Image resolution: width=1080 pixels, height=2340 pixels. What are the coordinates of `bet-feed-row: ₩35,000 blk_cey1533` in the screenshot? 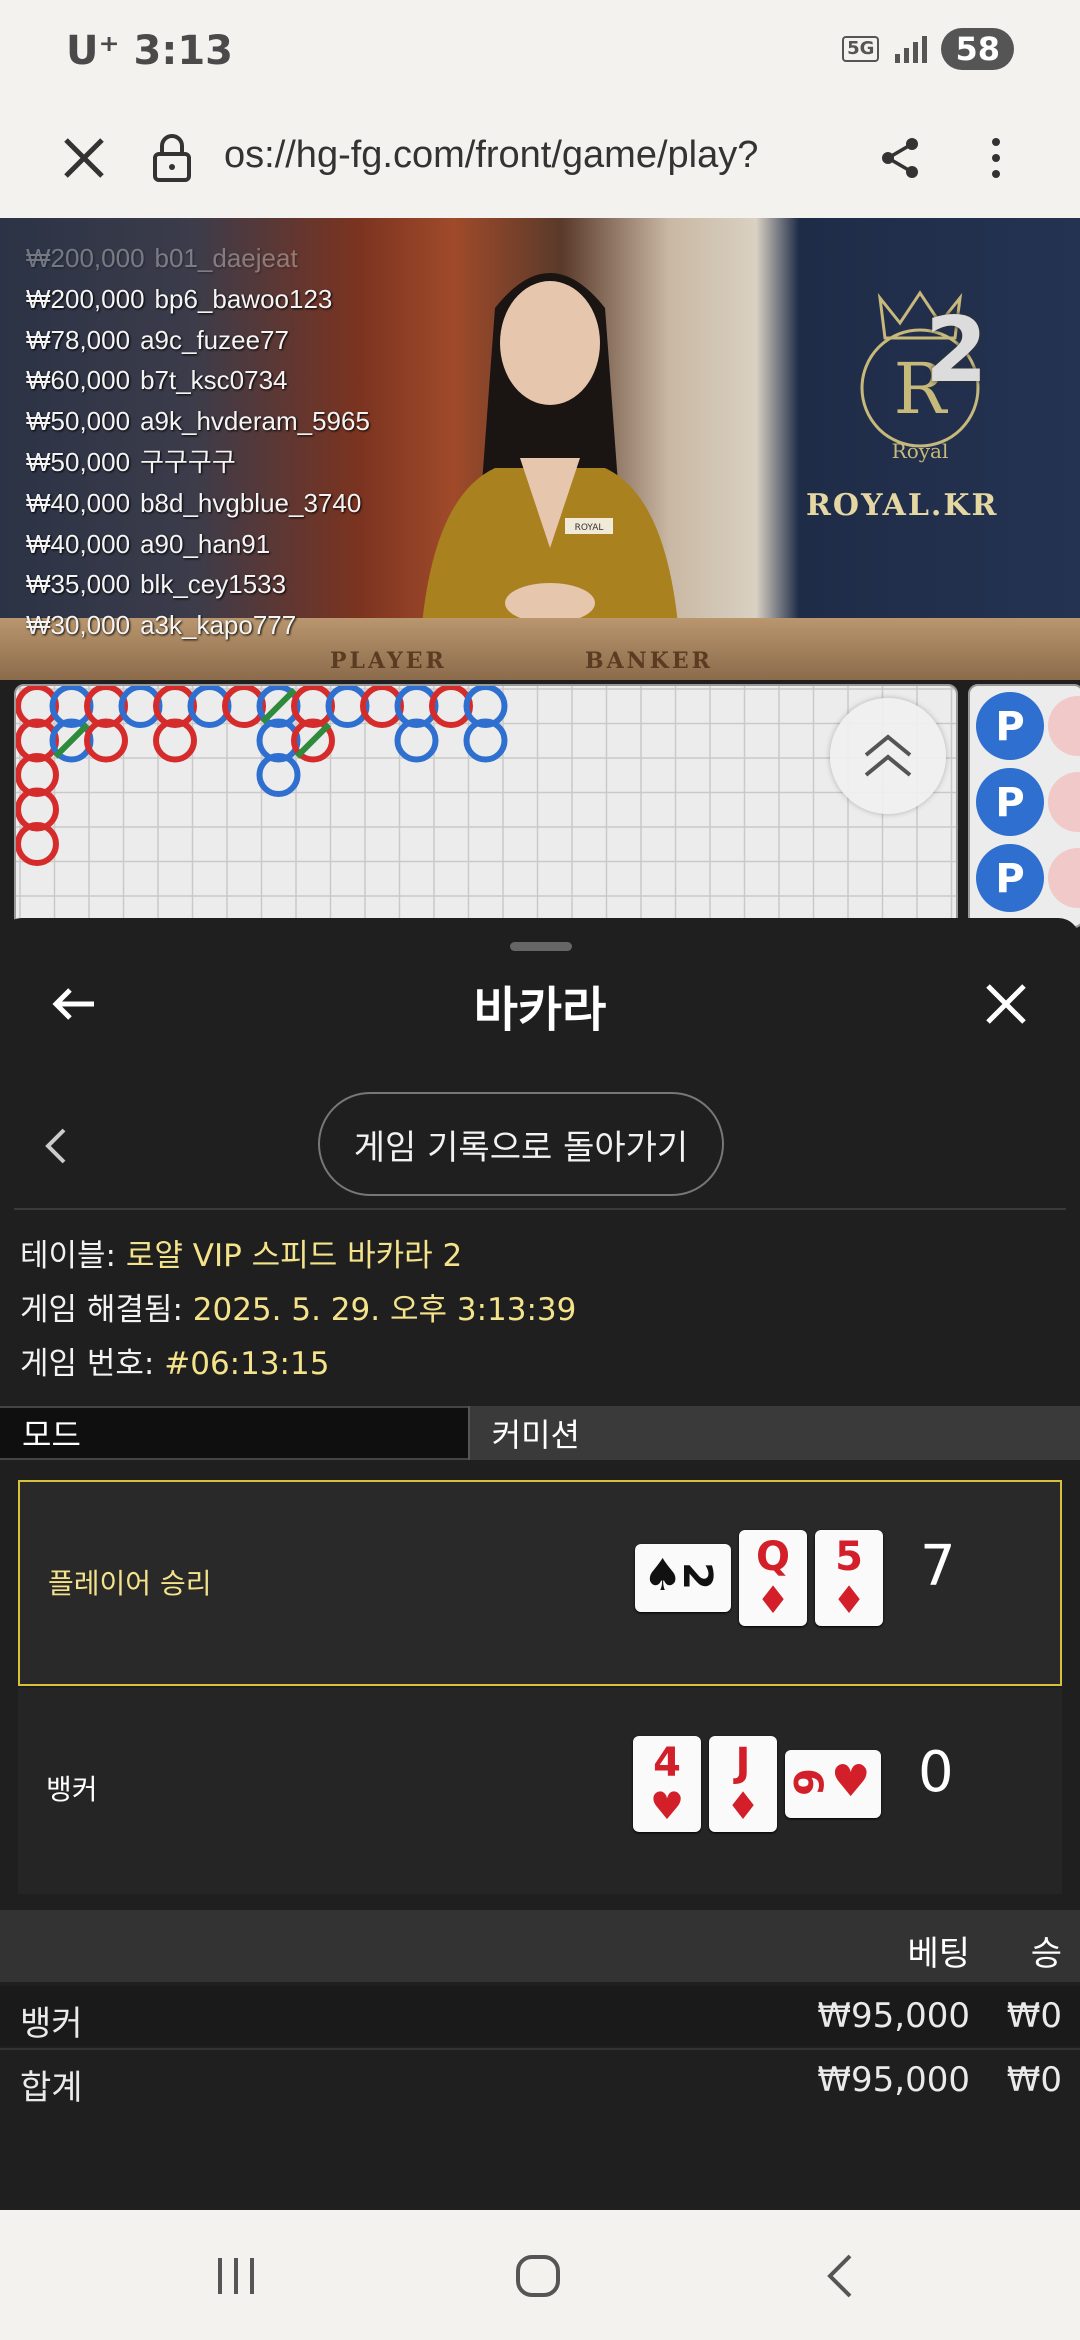 It's located at (156, 584).